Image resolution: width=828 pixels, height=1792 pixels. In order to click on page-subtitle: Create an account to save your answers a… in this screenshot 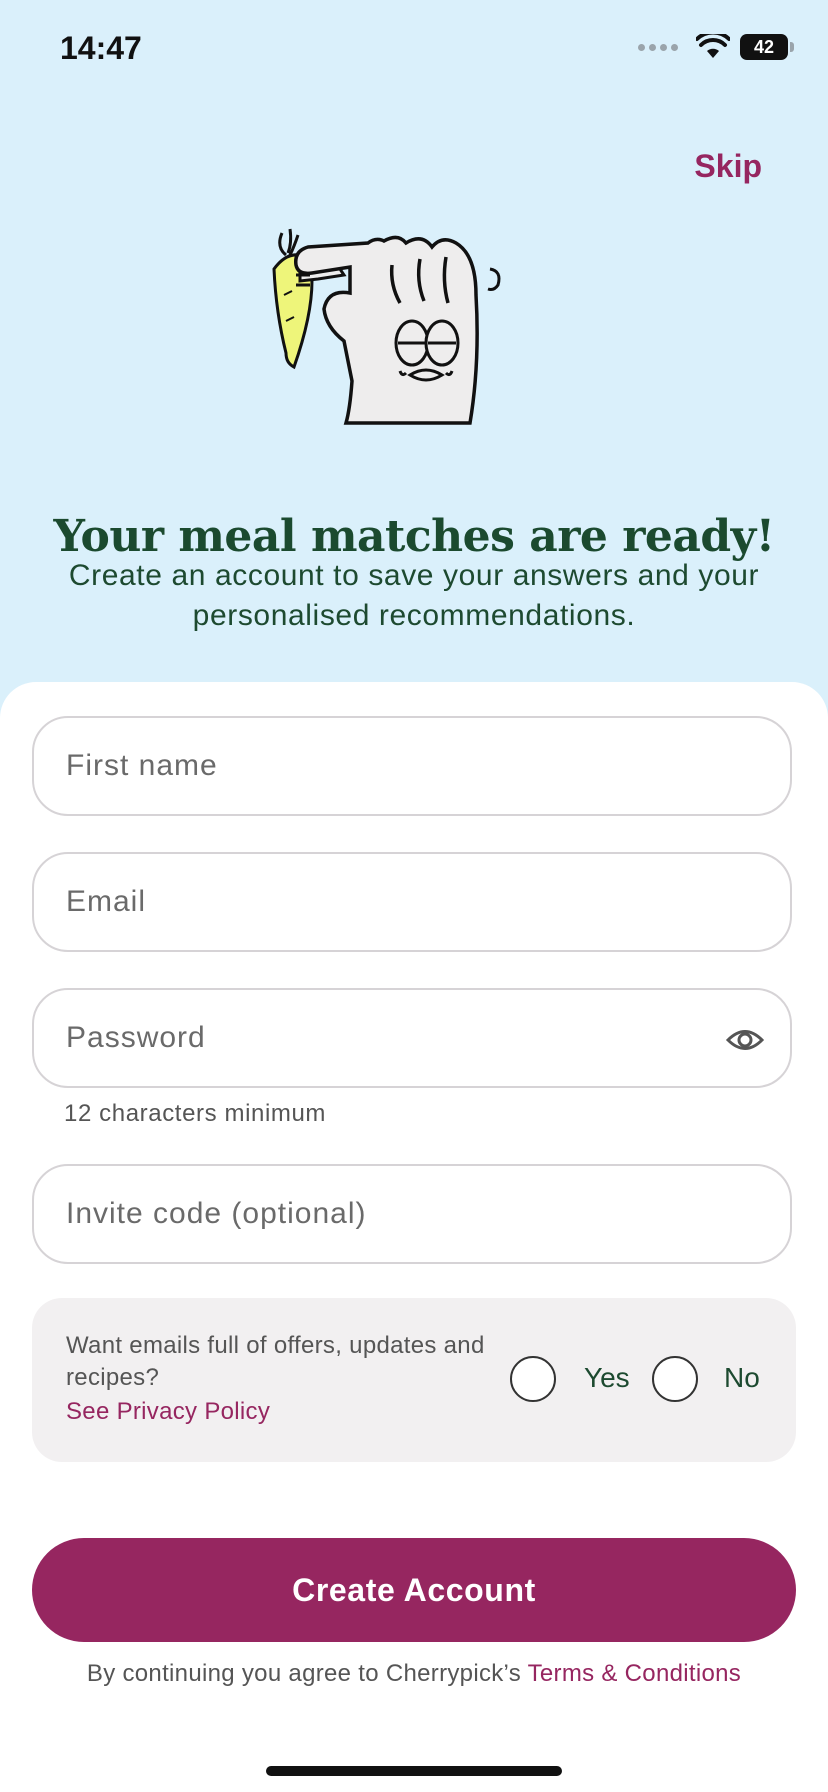, I will do `click(414, 595)`.